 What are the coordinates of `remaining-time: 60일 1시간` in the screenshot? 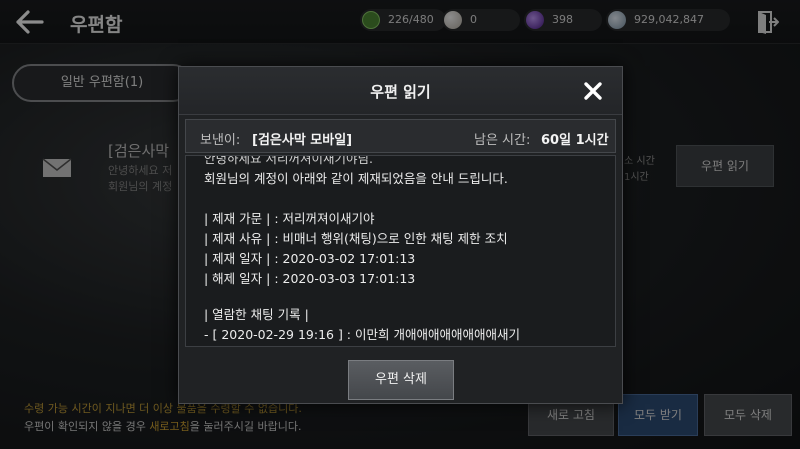 It's located at (575, 140).